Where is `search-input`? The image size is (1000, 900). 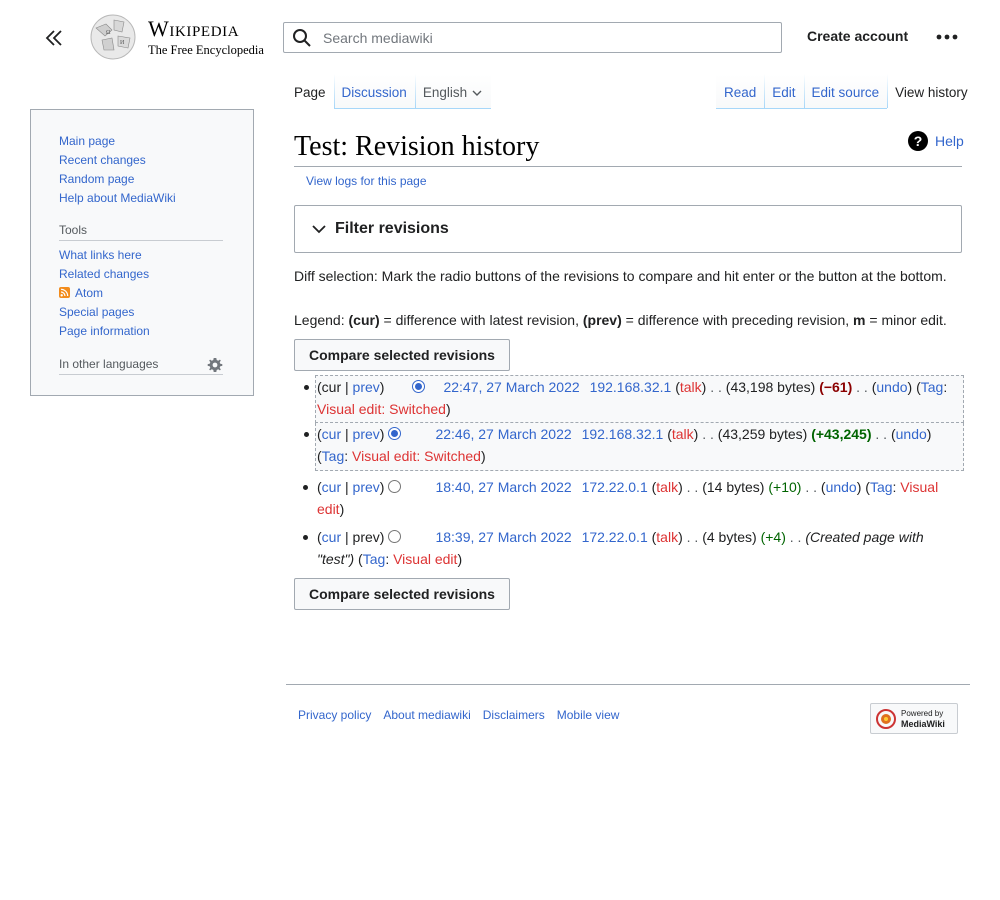 search-input is located at coordinates (541, 37).